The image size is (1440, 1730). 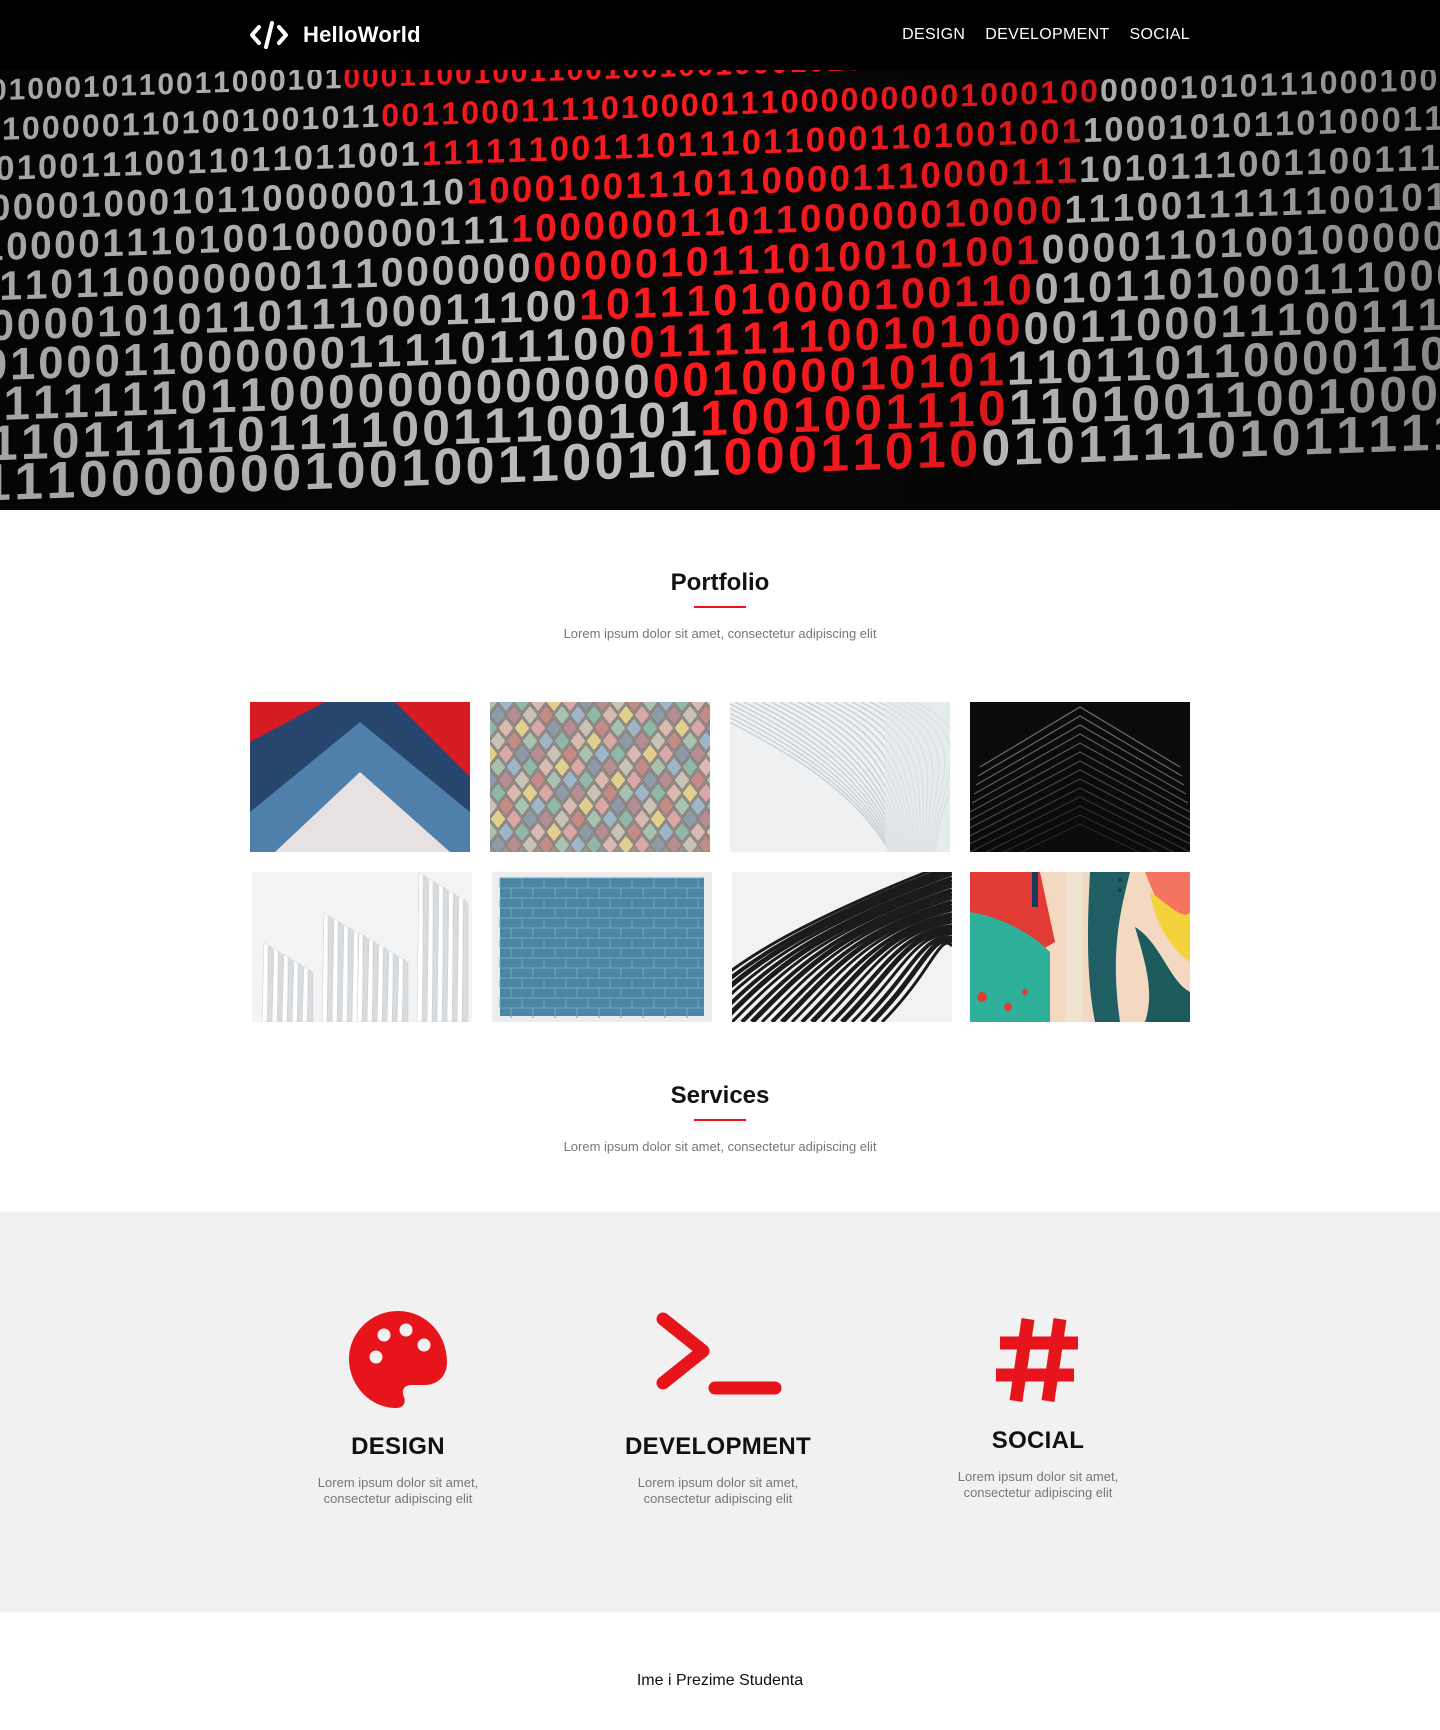 I want to click on palette-icon, so click(x=398, y=1359).